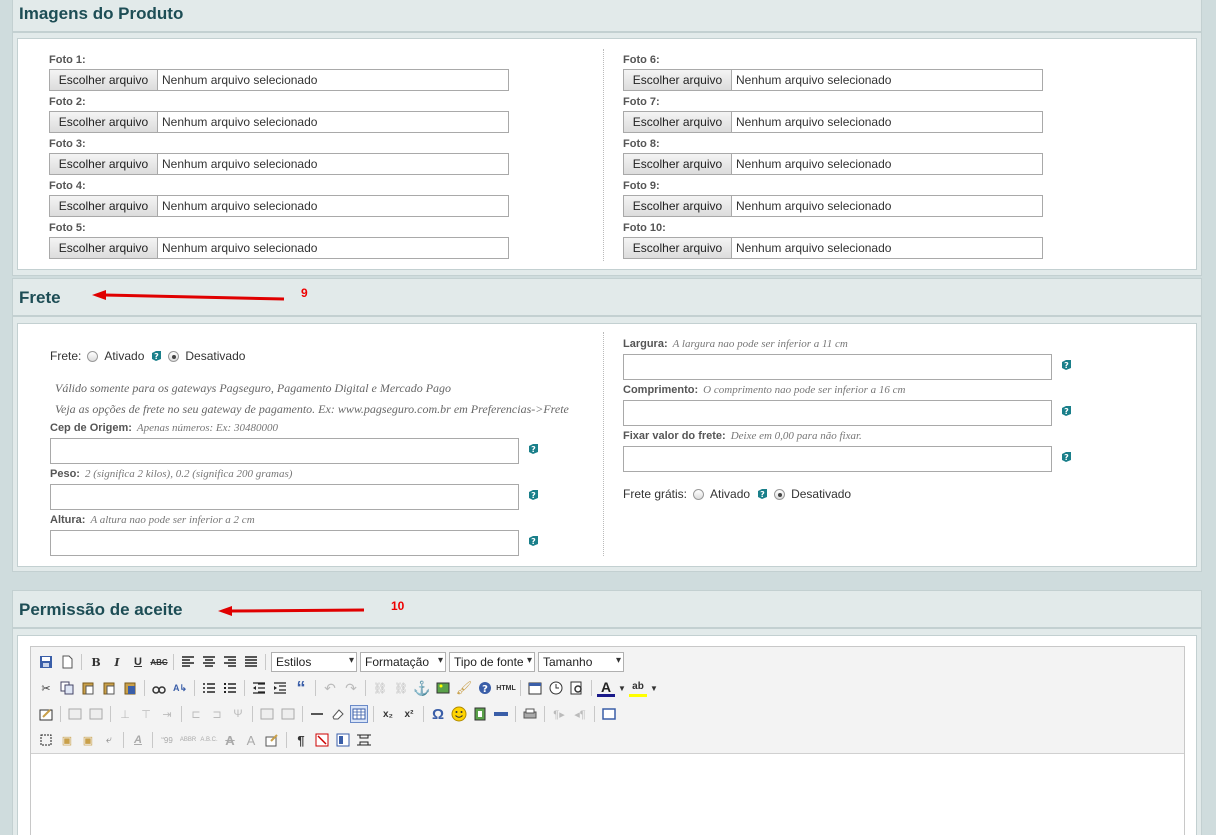 The width and height of the screenshot is (1216, 835). Describe the element at coordinates (581, 662) in the screenshot. I see `font-size-dropdown: Tamanho` at that location.